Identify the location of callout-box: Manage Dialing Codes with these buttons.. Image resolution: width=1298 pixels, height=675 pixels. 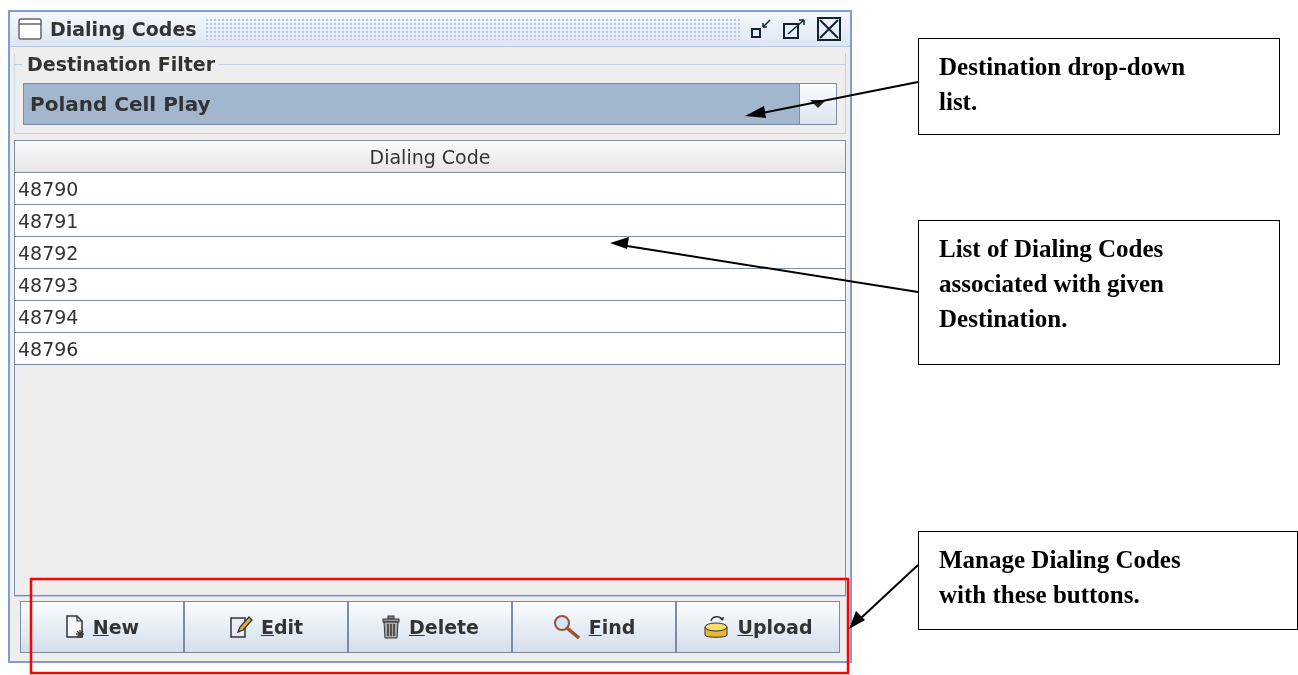
(1108, 580).